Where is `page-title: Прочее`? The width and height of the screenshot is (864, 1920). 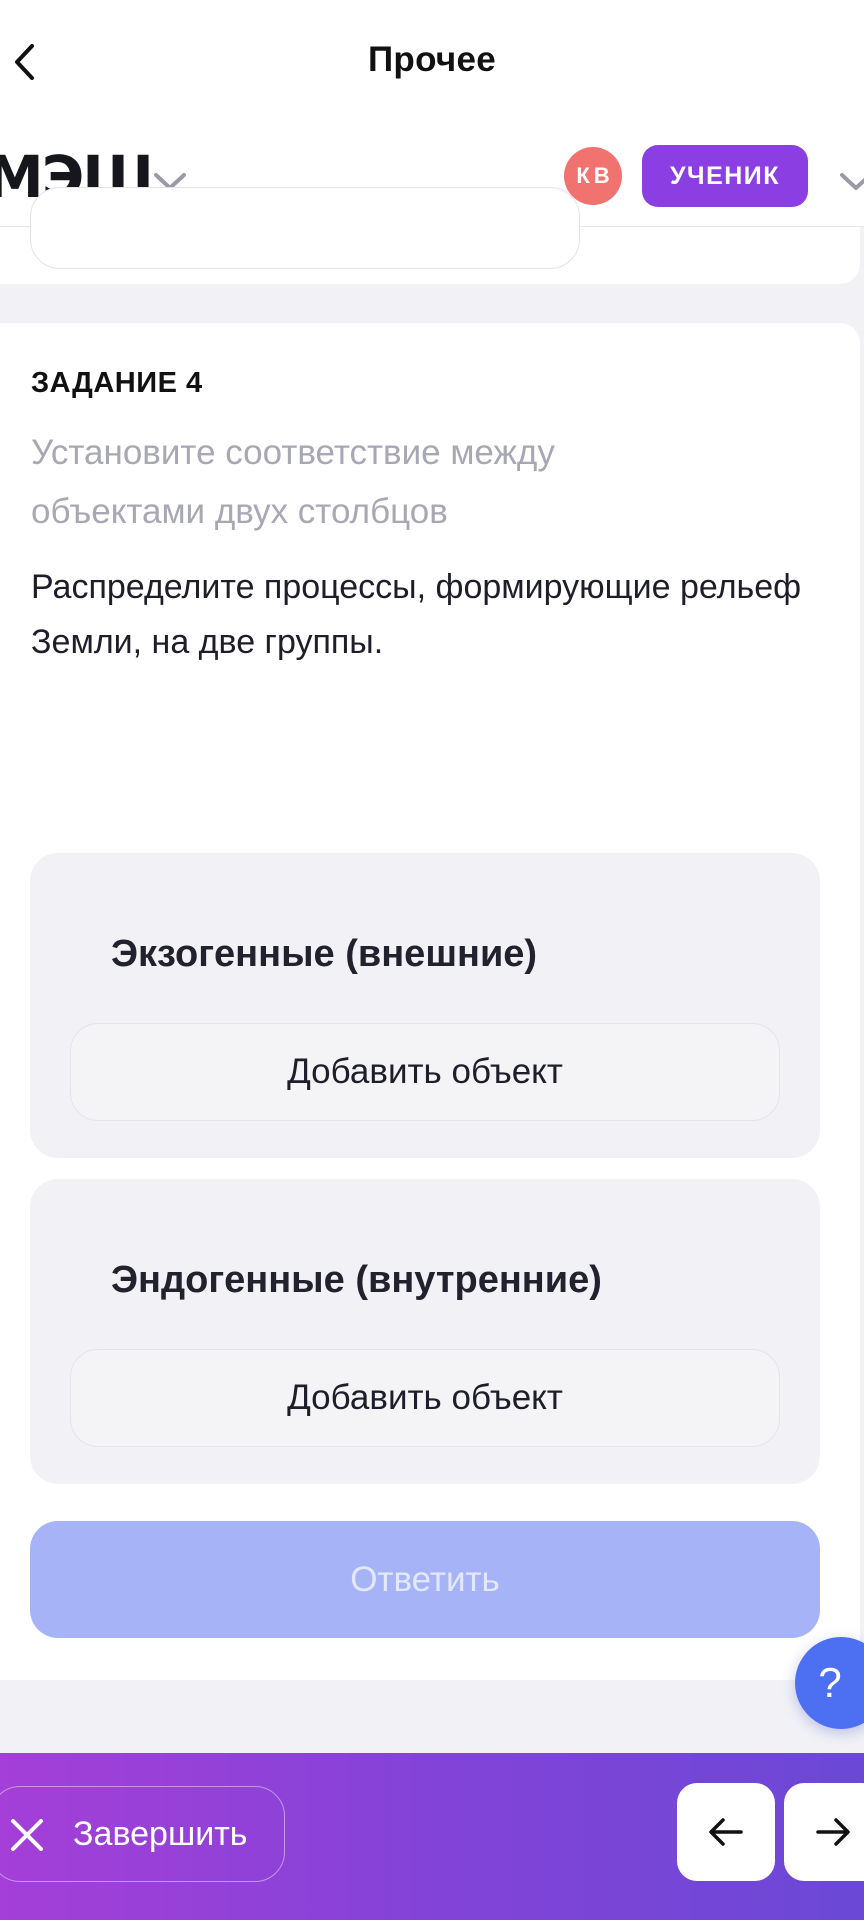
page-title: Прочее is located at coordinates (432, 59).